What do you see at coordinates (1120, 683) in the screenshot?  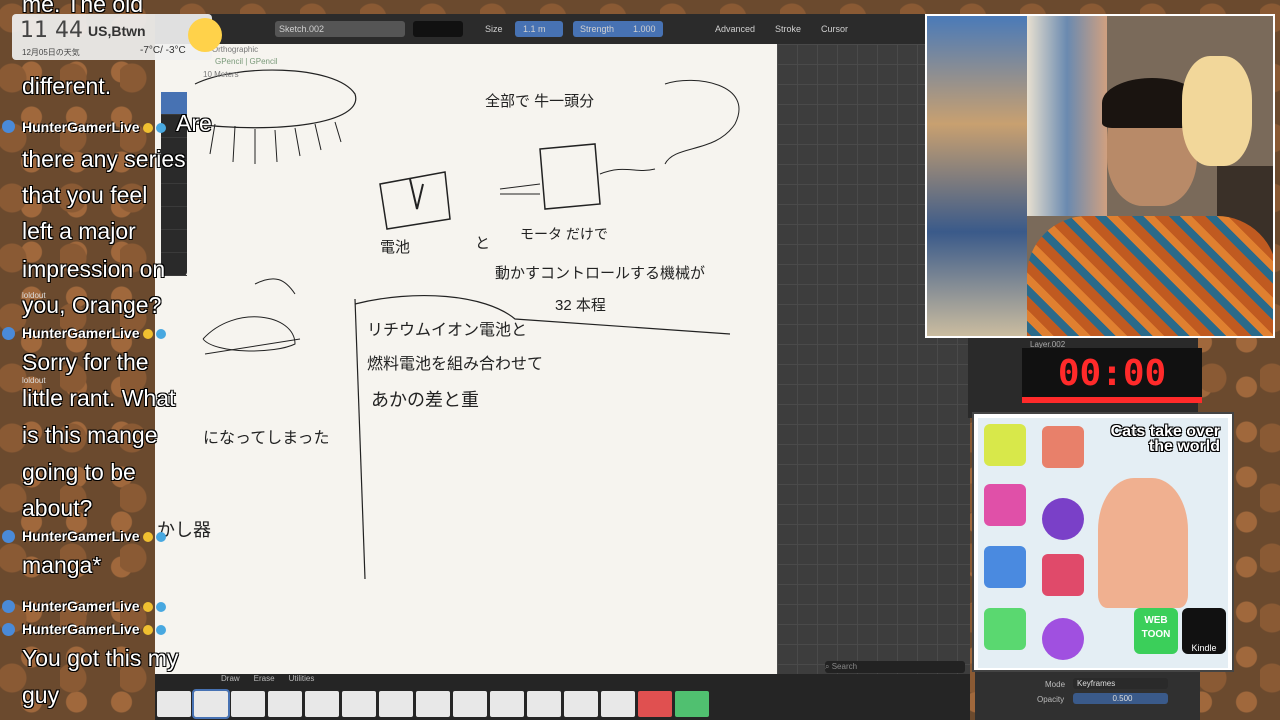 I see `mode-dropdown: Keyframes` at bounding box center [1120, 683].